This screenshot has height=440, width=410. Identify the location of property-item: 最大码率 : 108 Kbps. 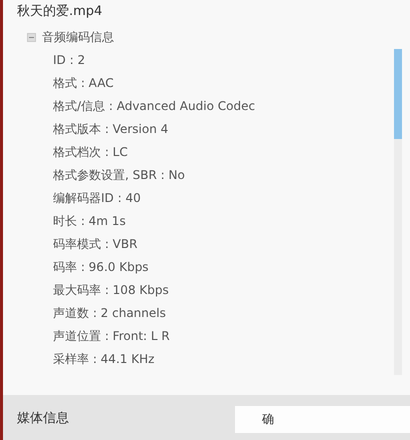
(111, 290).